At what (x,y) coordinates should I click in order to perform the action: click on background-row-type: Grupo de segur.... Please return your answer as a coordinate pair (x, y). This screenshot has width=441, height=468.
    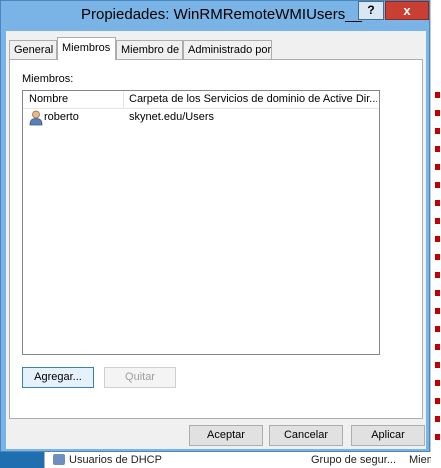
    Looking at the image, I should click on (353, 460).